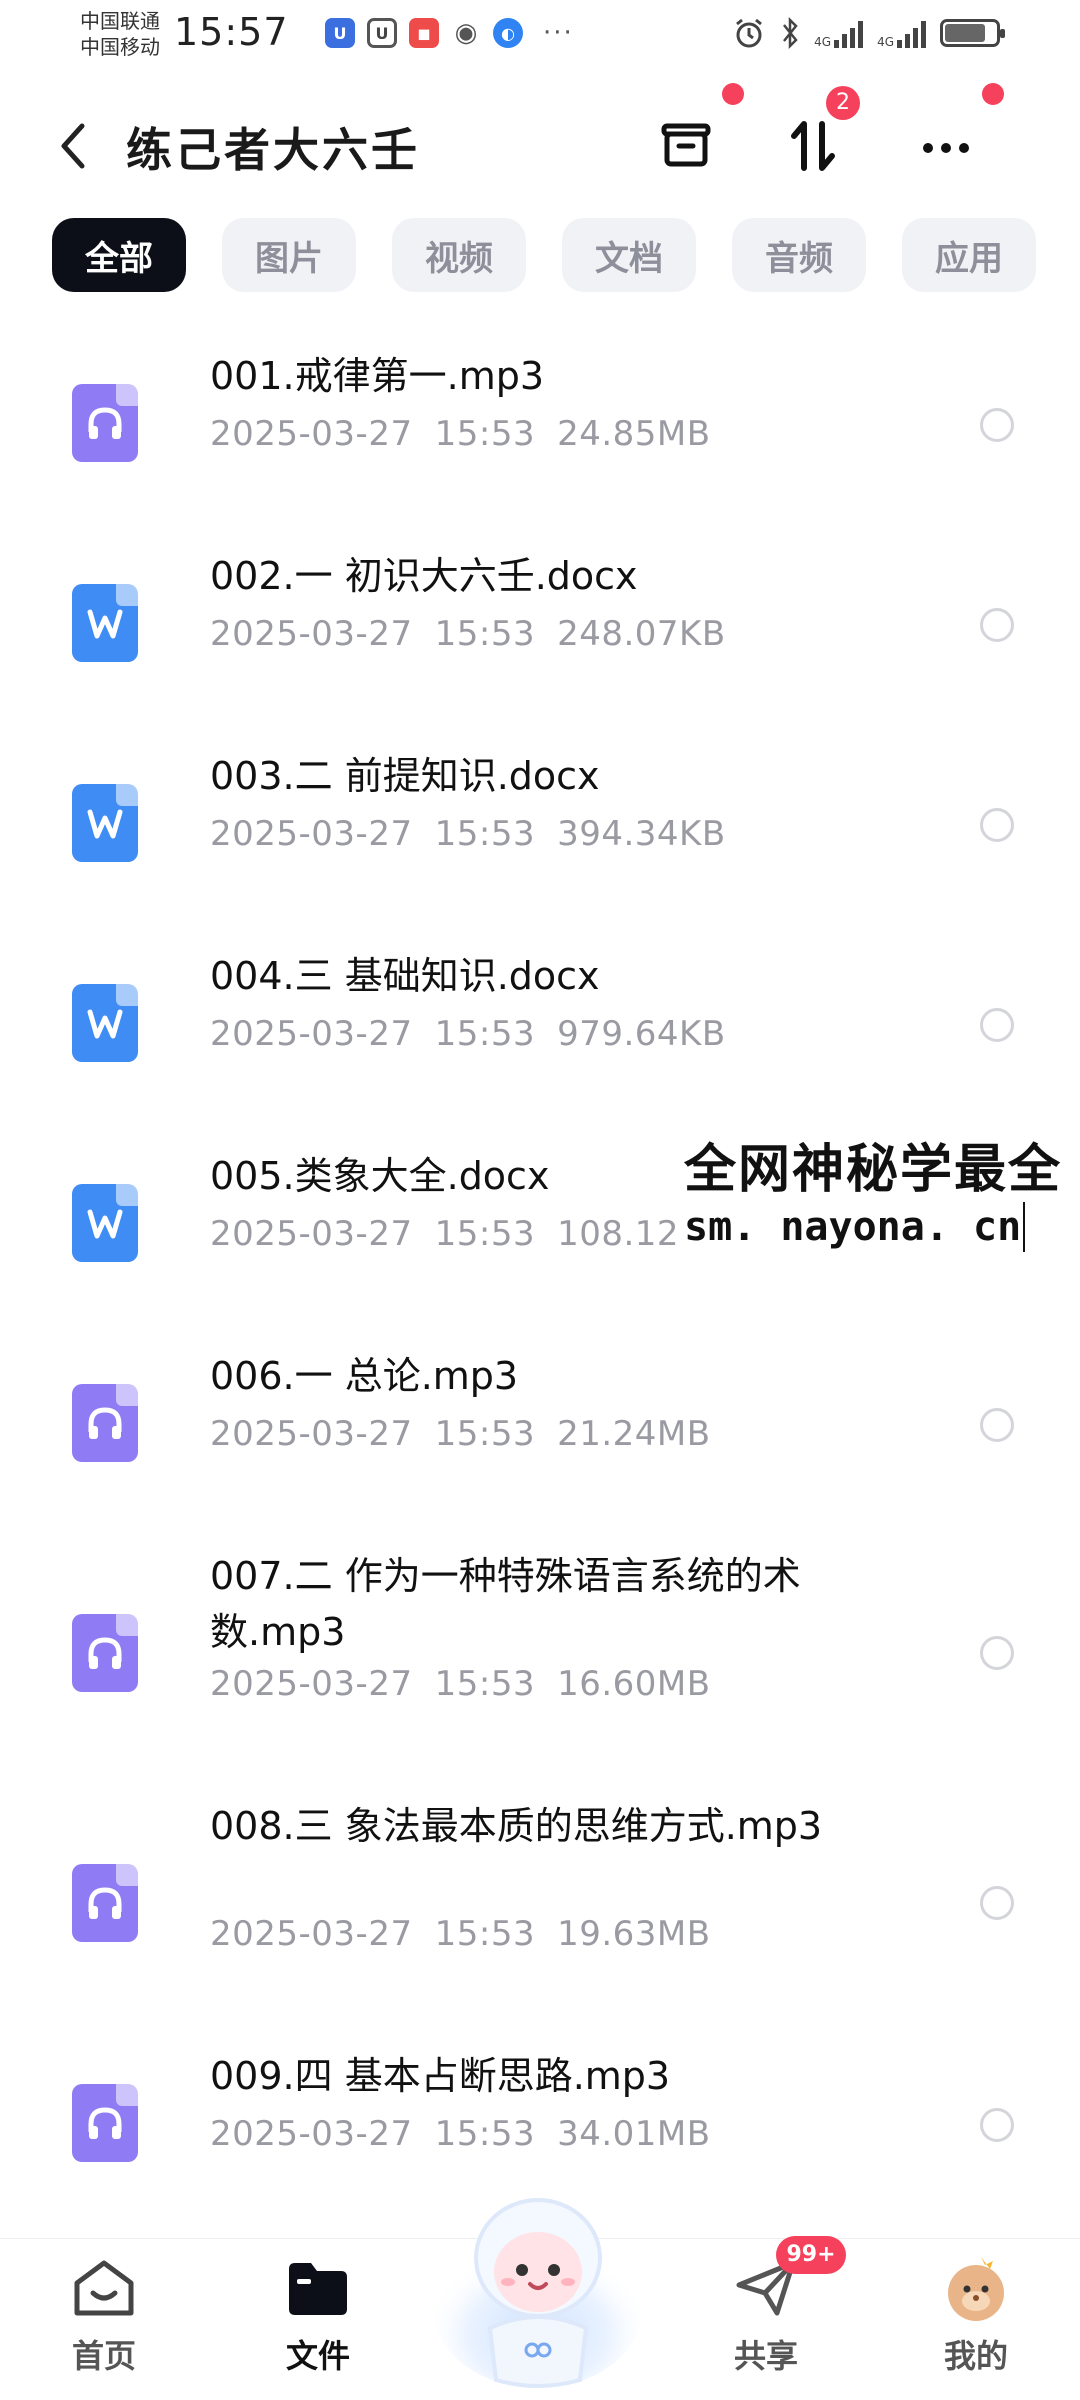  Describe the element at coordinates (811, 2255) in the screenshot. I see `share-badge: 99+` at that location.